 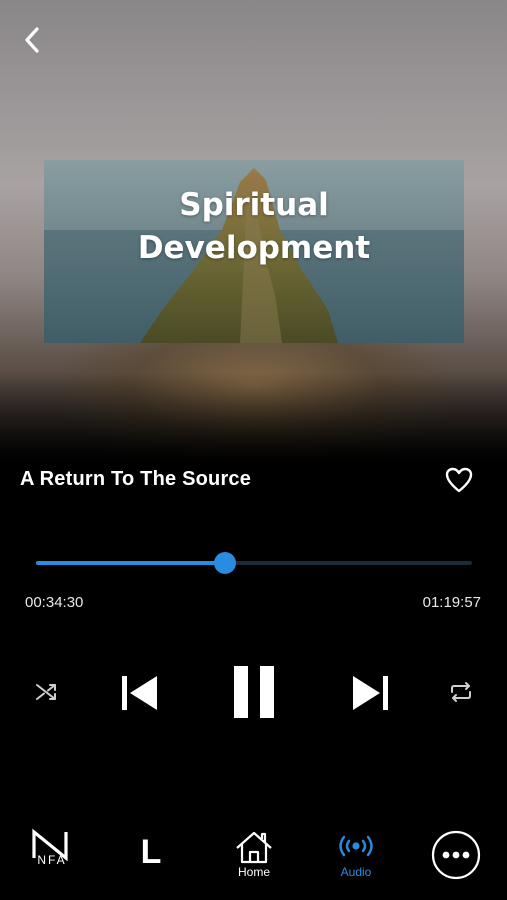 What do you see at coordinates (224, 563) in the screenshot?
I see `progress-thumb` at bounding box center [224, 563].